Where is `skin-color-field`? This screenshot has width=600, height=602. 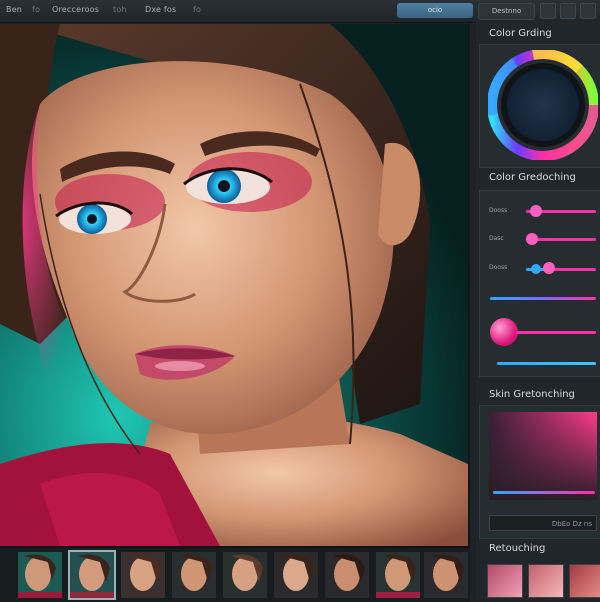
skin-color-field is located at coordinates (543, 456).